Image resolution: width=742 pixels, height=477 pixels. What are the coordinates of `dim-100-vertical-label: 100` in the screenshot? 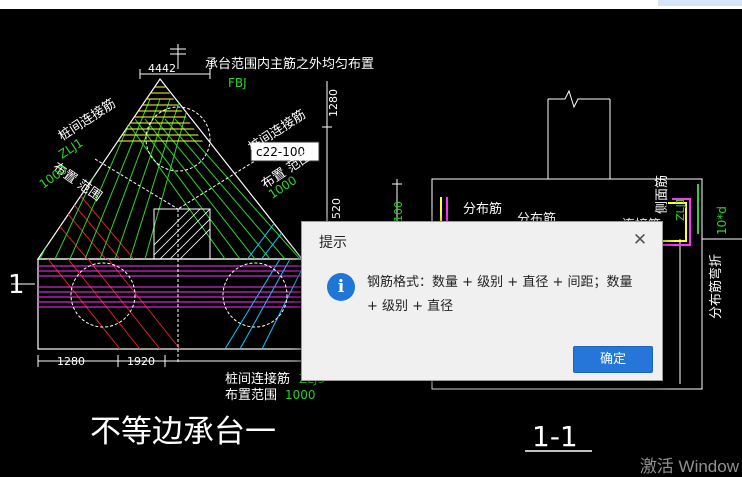 It's located at (398, 211).